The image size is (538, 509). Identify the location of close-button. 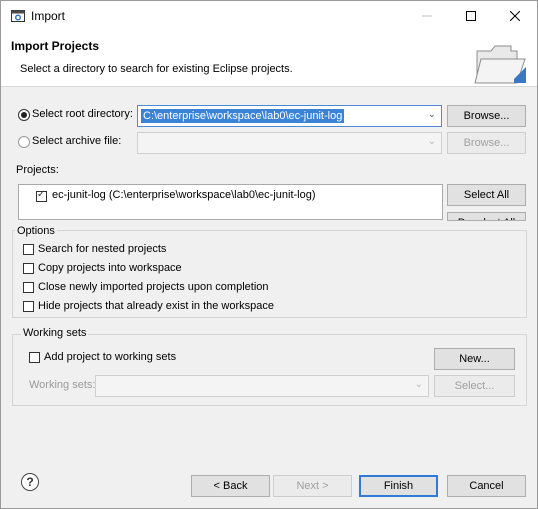
(515, 16).